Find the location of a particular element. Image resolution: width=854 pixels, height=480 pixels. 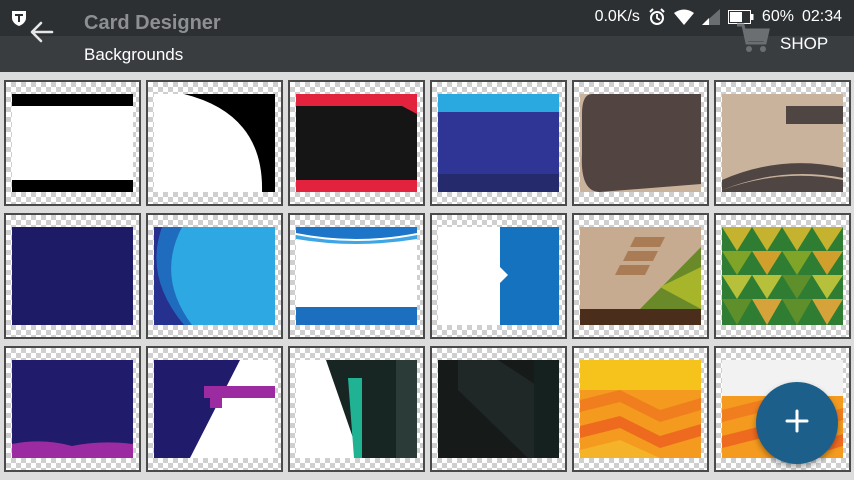

shop-label: SHOP is located at coordinates (804, 43).